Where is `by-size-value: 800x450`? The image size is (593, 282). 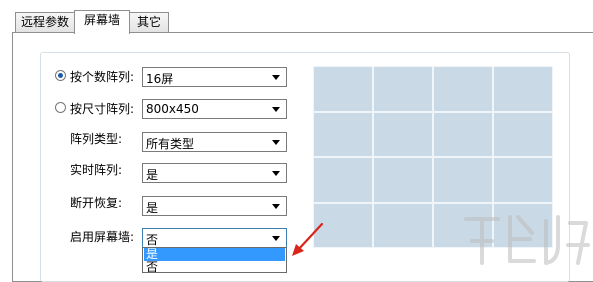
by-size-value: 800x450 is located at coordinates (172, 109).